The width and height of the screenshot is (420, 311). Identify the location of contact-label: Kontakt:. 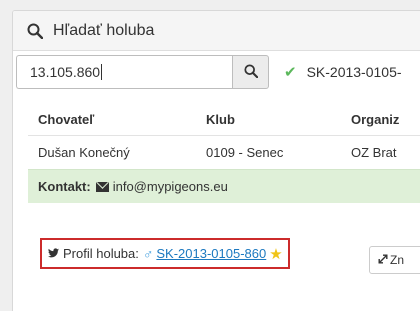
(64, 186).